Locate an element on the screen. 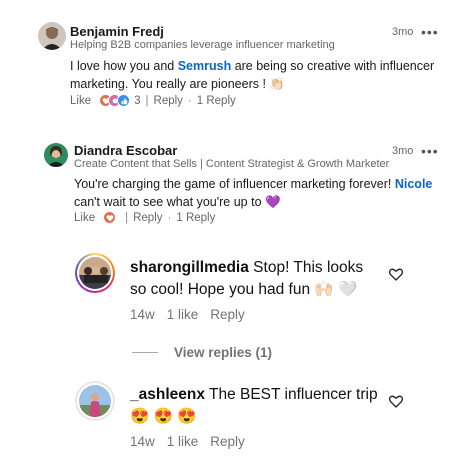 This screenshot has height=474, width=474. ig-username: sharongillmedia is located at coordinates (189, 267).